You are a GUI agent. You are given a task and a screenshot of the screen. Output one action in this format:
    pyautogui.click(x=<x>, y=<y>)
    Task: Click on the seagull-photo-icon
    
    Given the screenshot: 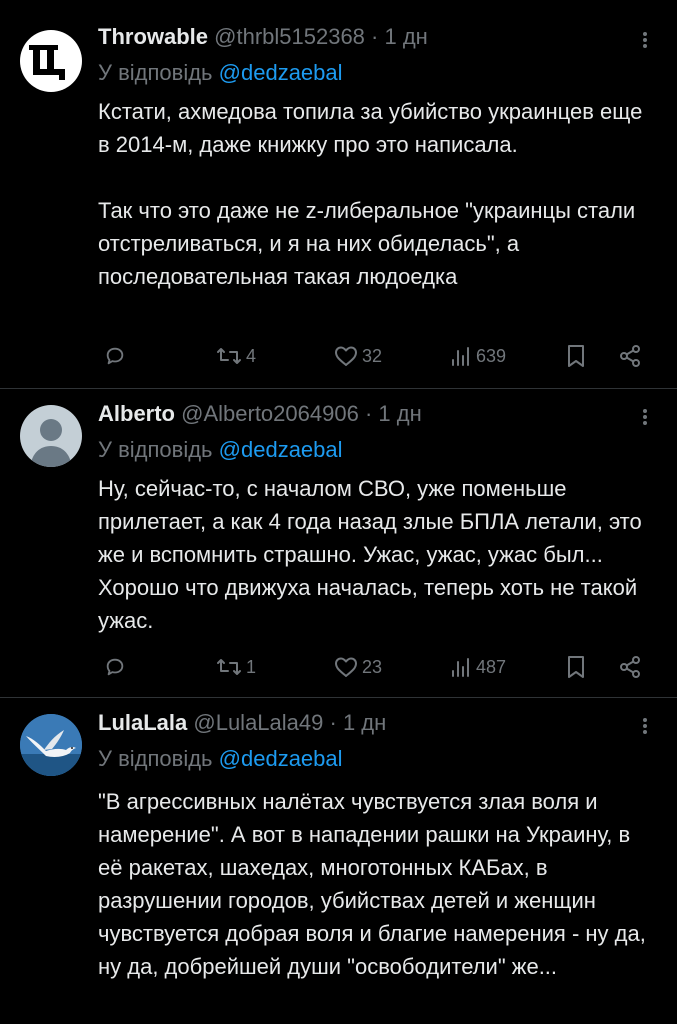 What is the action you would take?
    pyautogui.click(x=51, y=745)
    